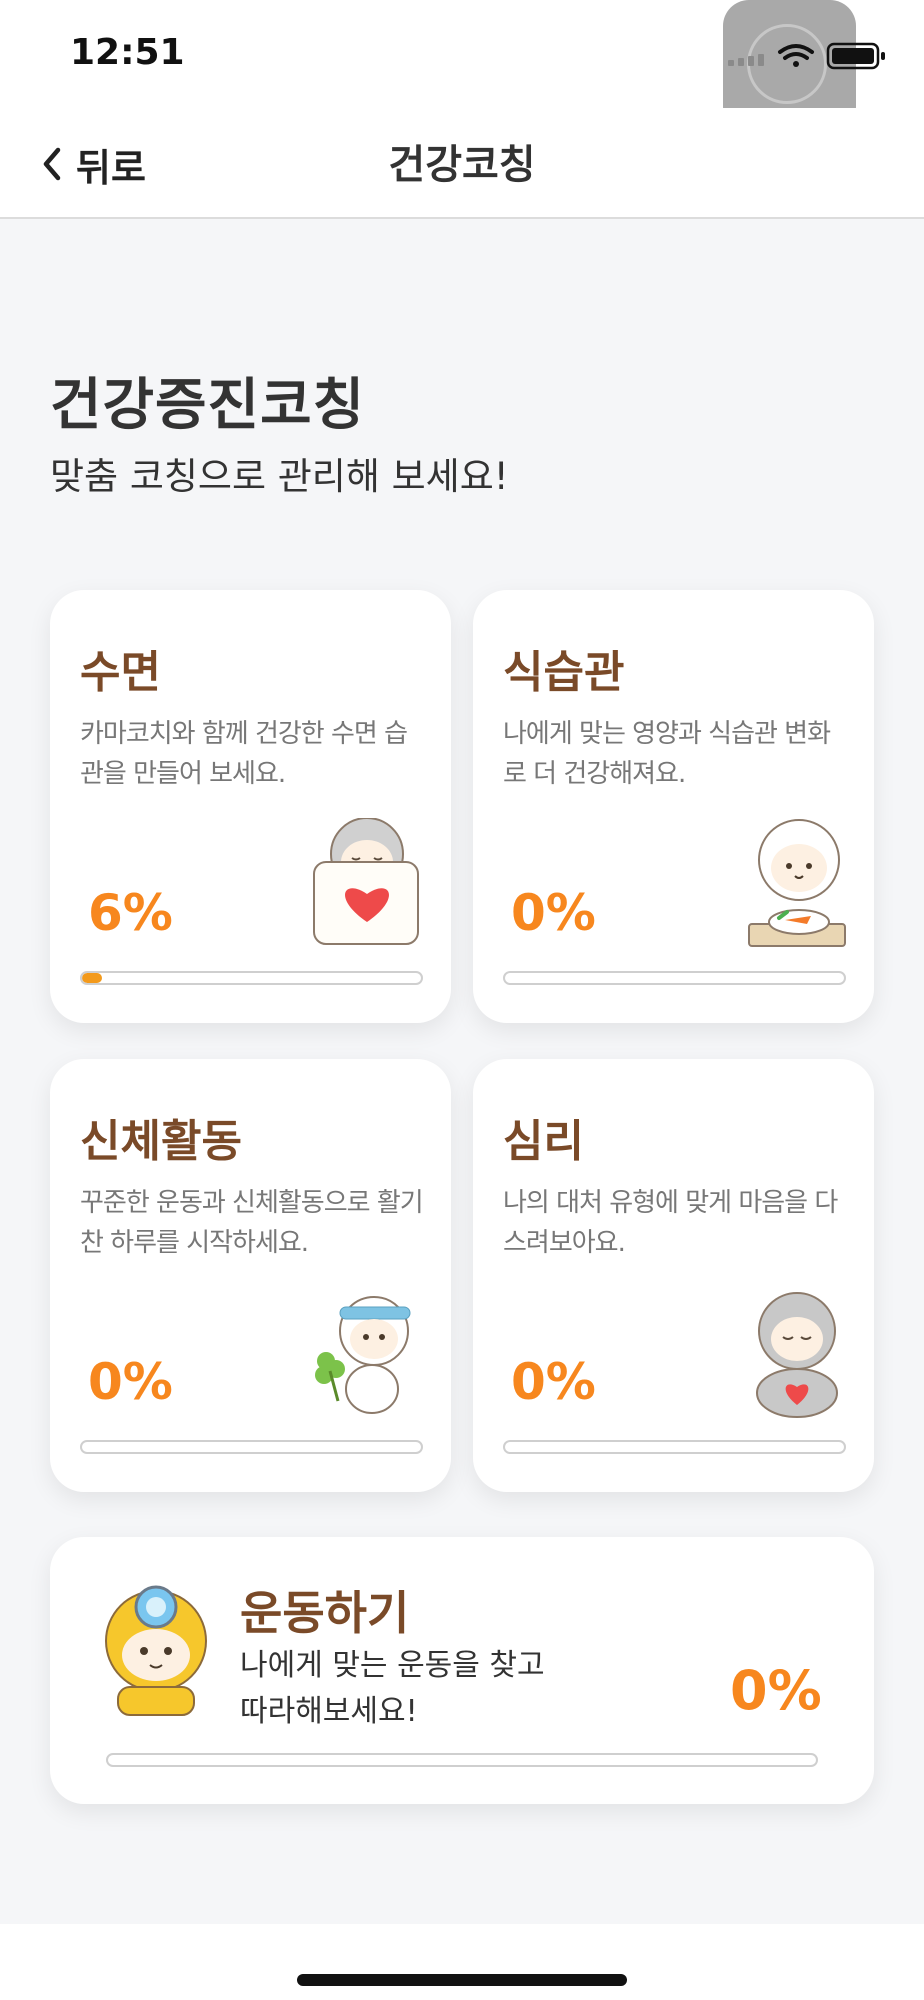 The width and height of the screenshot is (924, 2000). Describe the element at coordinates (120, 672) in the screenshot. I see `card-title: 수면` at that location.